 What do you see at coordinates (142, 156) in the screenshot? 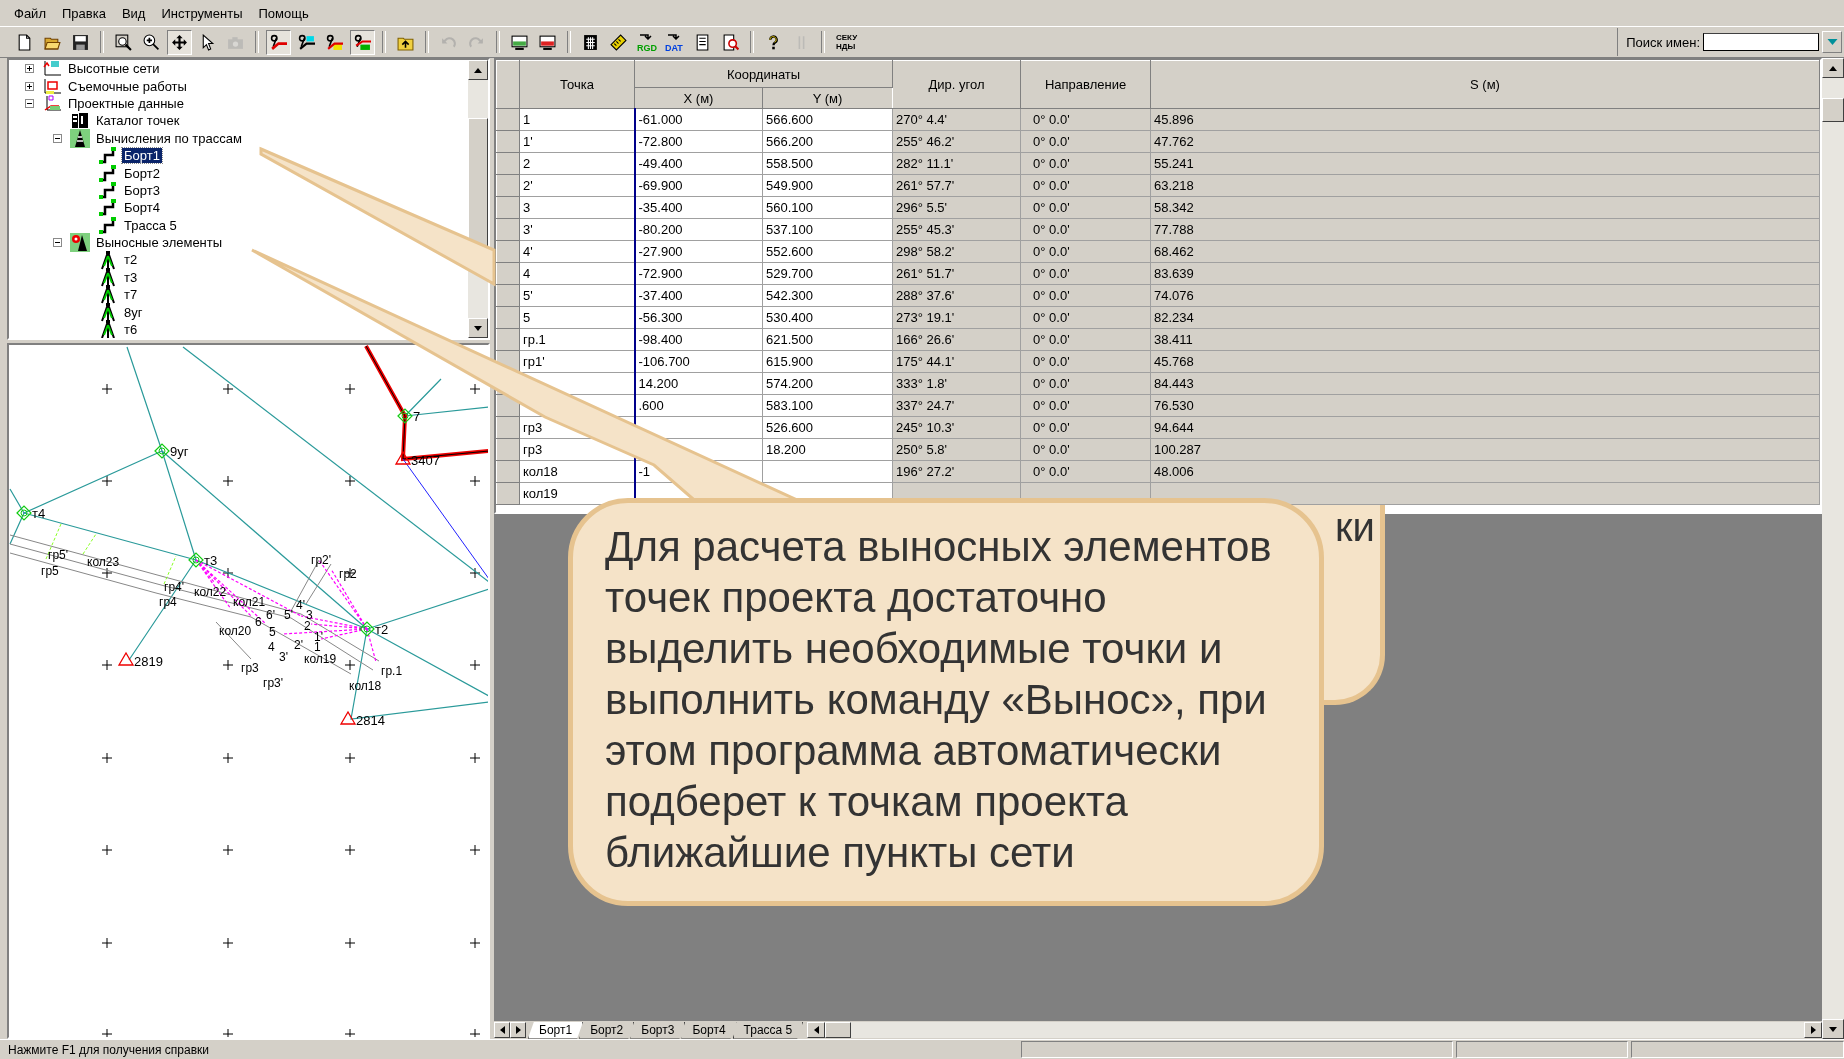
I see `tree-item: Борт1` at bounding box center [142, 156].